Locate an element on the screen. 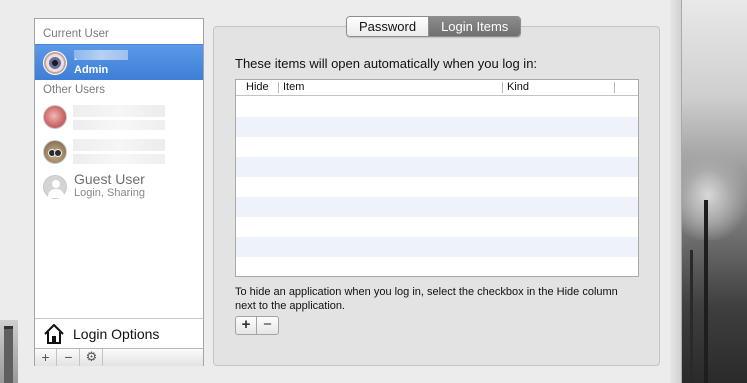 The image size is (747, 383). tab-login-items: Login Items is located at coordinates (475, 26).